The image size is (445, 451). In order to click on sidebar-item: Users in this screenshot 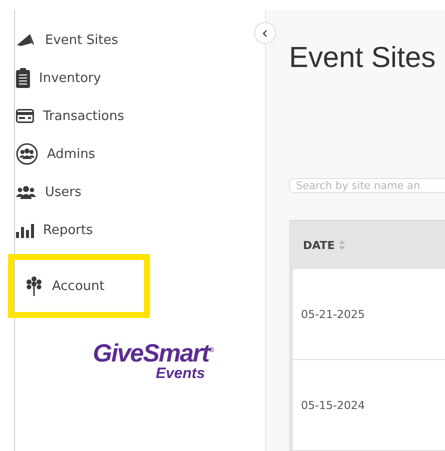, I will do `click(48, 192)`.